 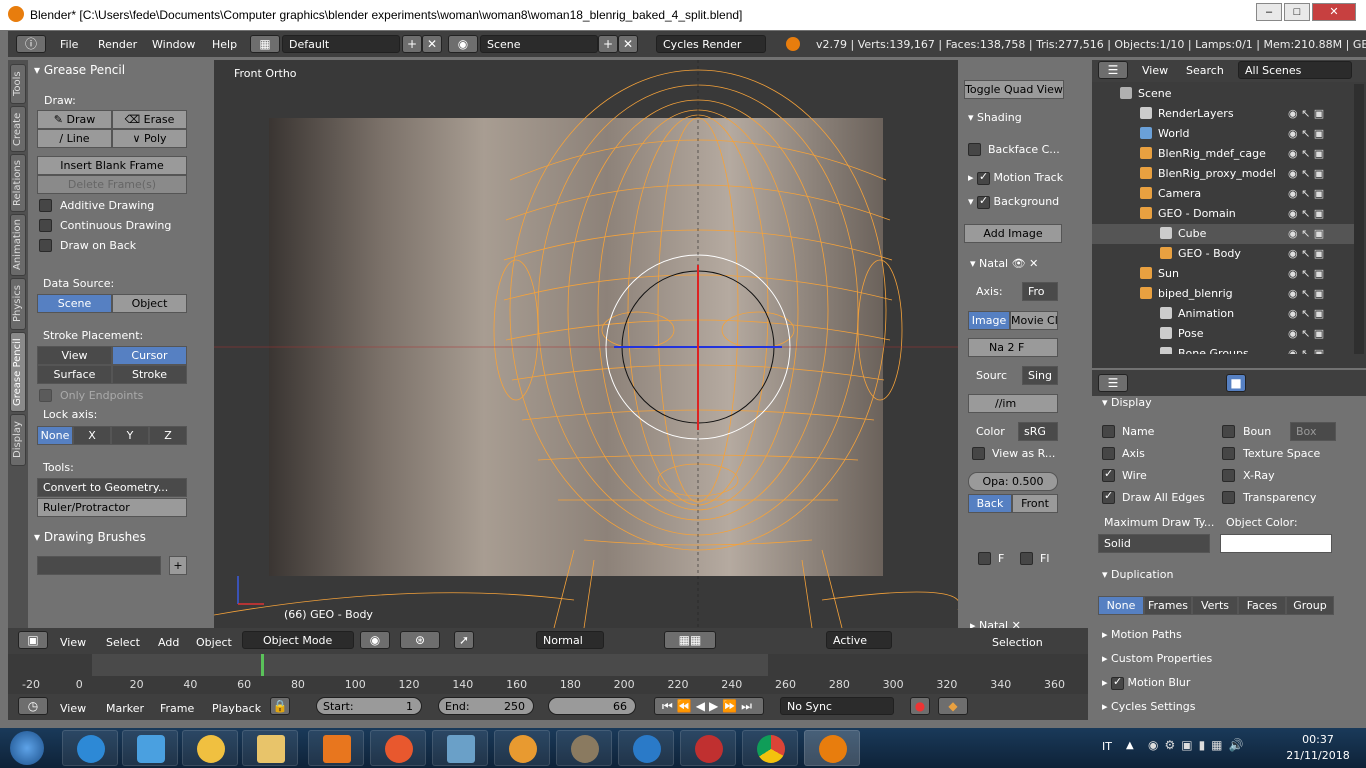 I want to click on placement-surface-button: Surface, so click(x=74, y=374).